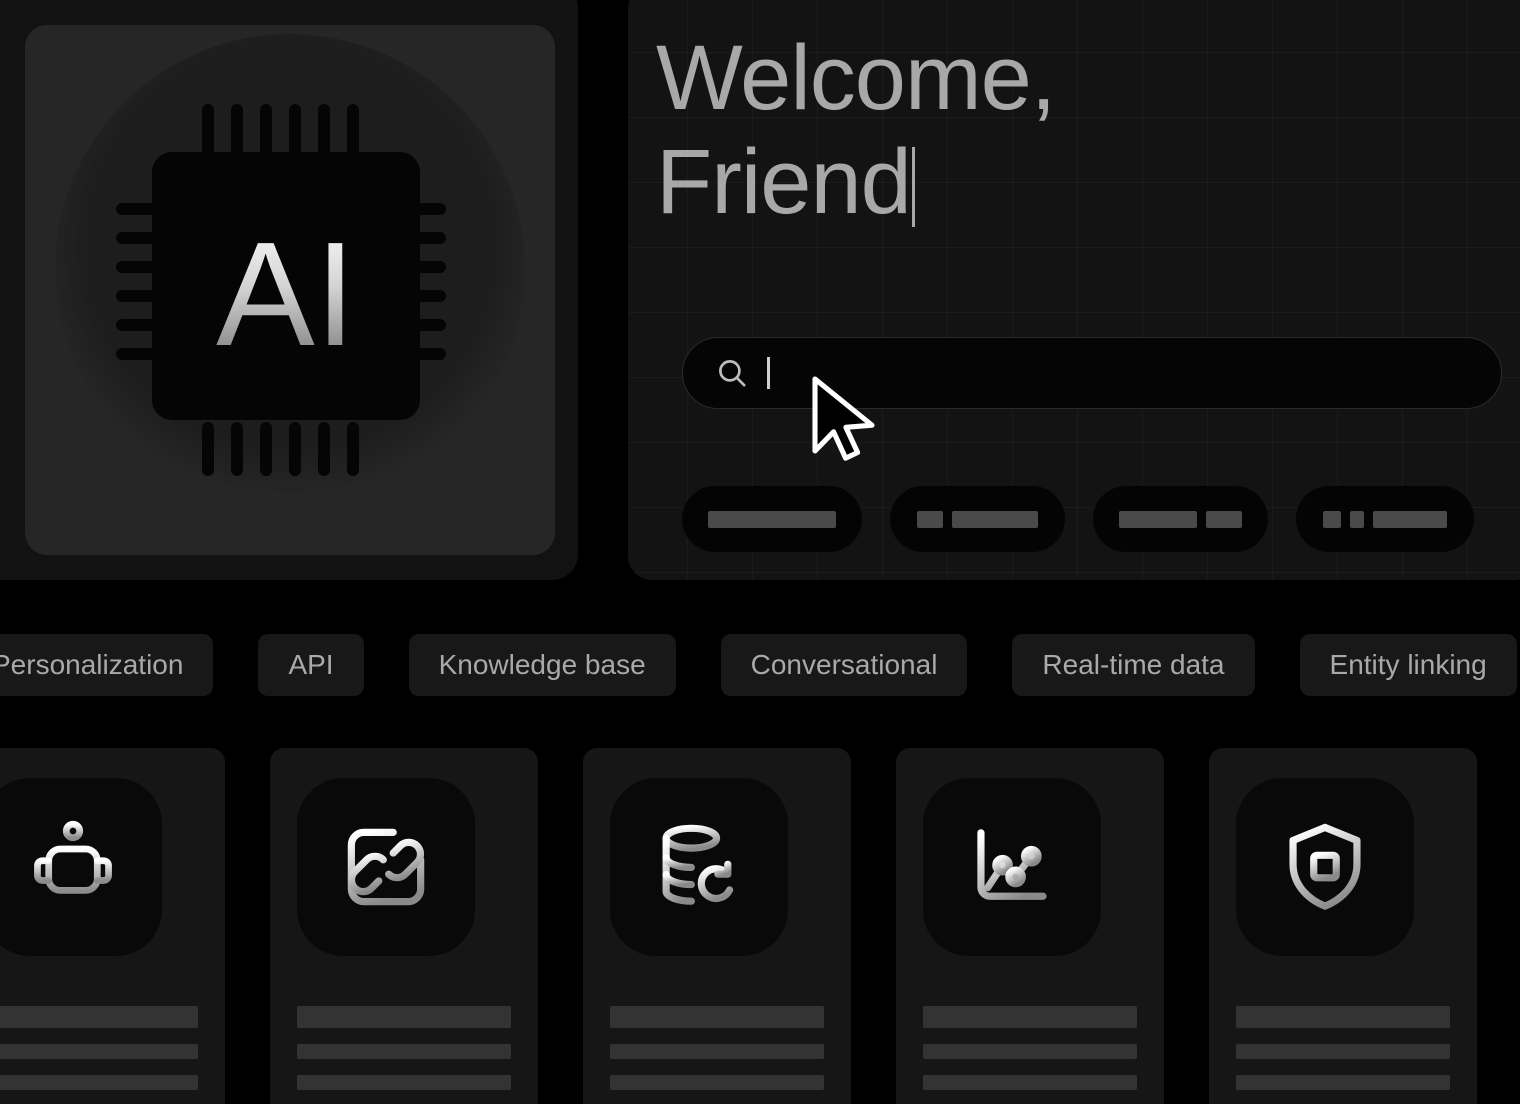 This screenshot has width=1520, height=1104. What do you see at coordinates (107, 665) in the screenshot?
I see `tag-personalization: Personalization` at bounding box center [107, 665].